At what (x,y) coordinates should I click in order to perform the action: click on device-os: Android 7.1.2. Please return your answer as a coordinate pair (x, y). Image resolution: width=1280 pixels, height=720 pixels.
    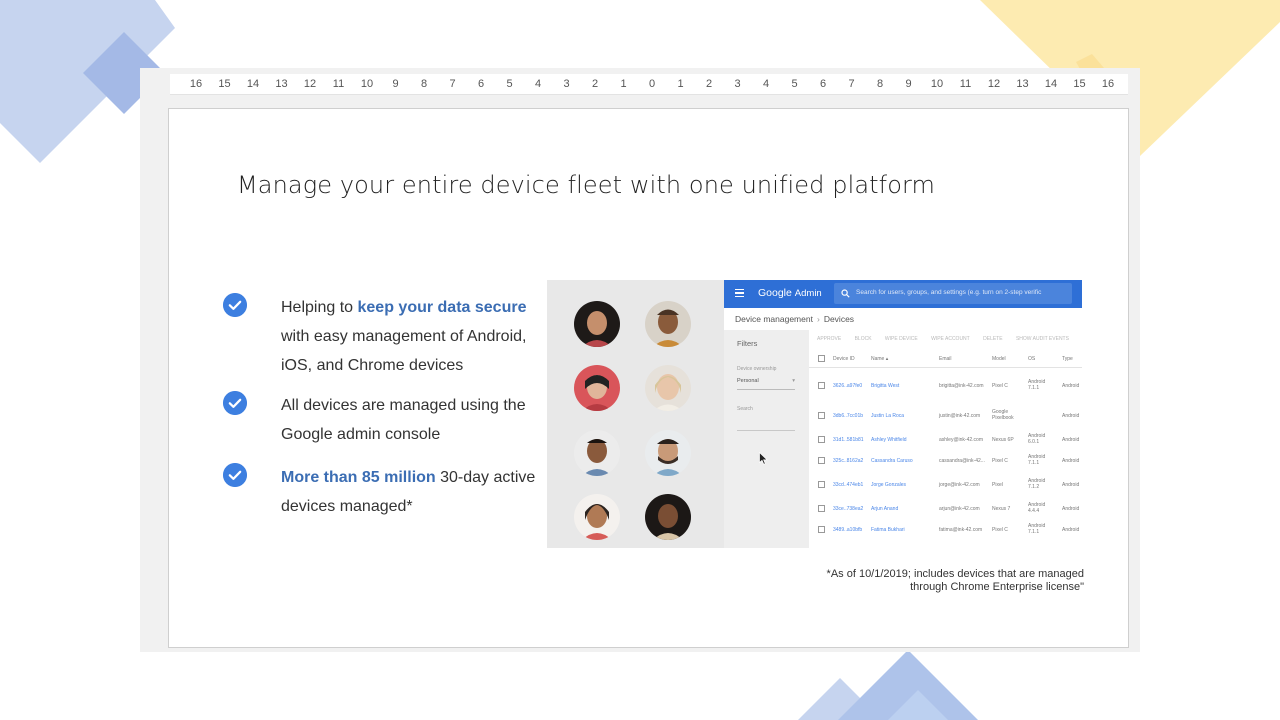
    Looking at the image, I should click on (1037, 484).